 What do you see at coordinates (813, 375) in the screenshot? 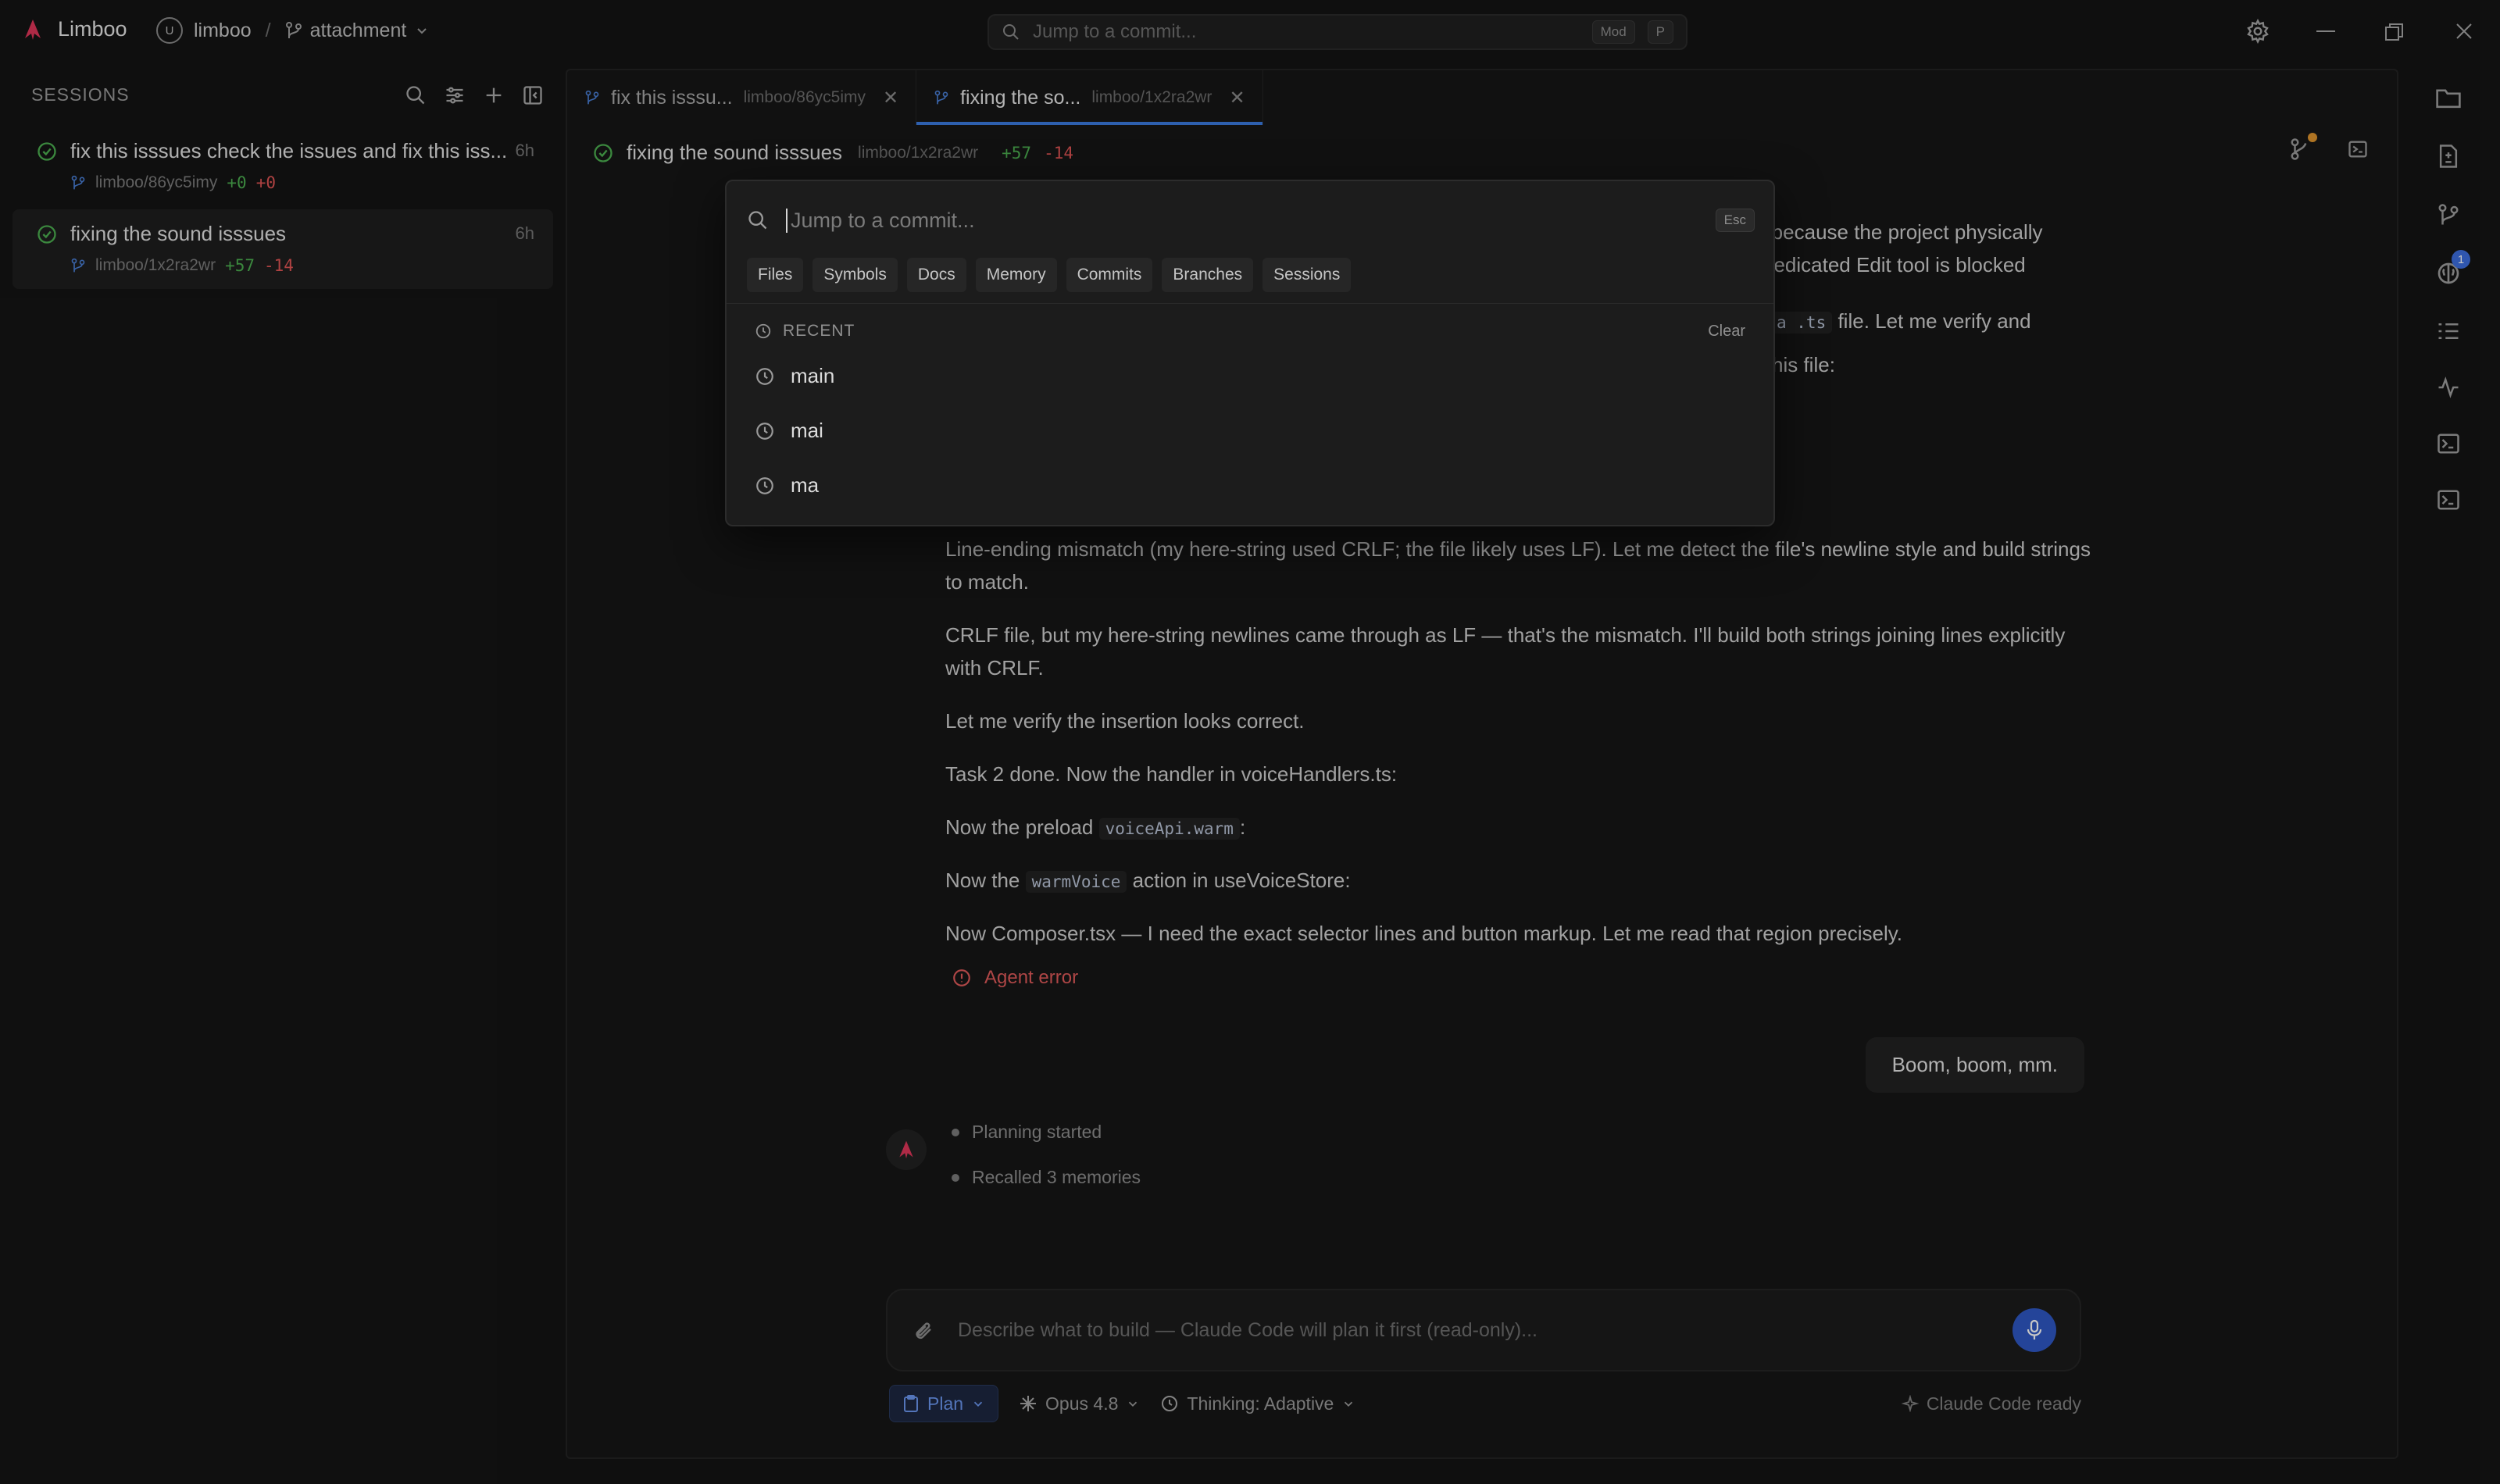
I see `recent-item-label: main` at bounding box center [813, 375].